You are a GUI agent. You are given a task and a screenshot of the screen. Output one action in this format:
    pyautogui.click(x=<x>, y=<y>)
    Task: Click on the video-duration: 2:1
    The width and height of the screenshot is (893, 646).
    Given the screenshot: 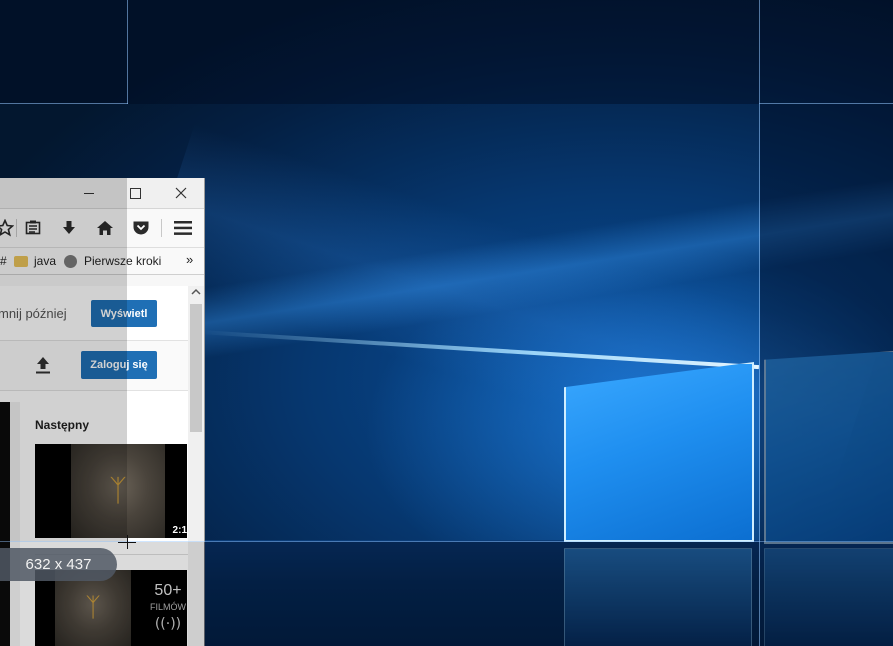 What is the action you would take?
    pyautogui.click(x=179, y=530)
    